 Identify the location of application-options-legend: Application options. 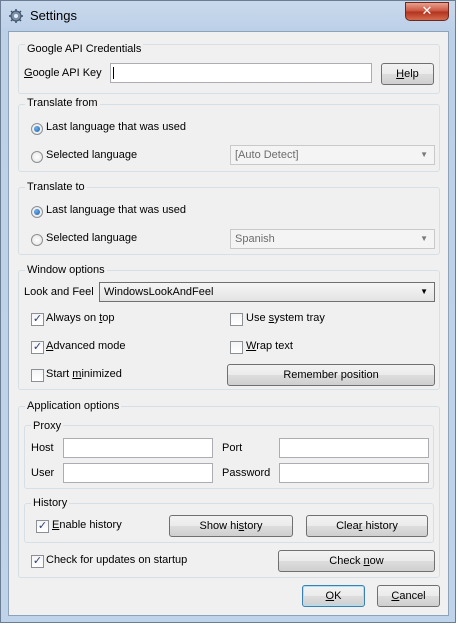
(73, 406).